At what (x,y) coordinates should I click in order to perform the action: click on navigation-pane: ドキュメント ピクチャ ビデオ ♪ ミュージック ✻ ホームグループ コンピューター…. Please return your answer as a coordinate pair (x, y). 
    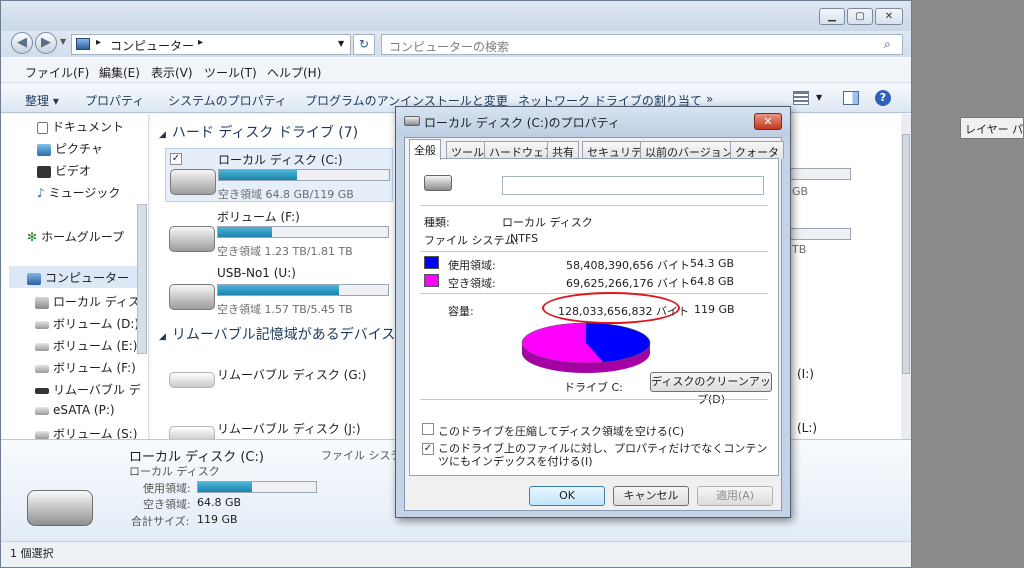
    Looking at the image, I should click on (75, 276).